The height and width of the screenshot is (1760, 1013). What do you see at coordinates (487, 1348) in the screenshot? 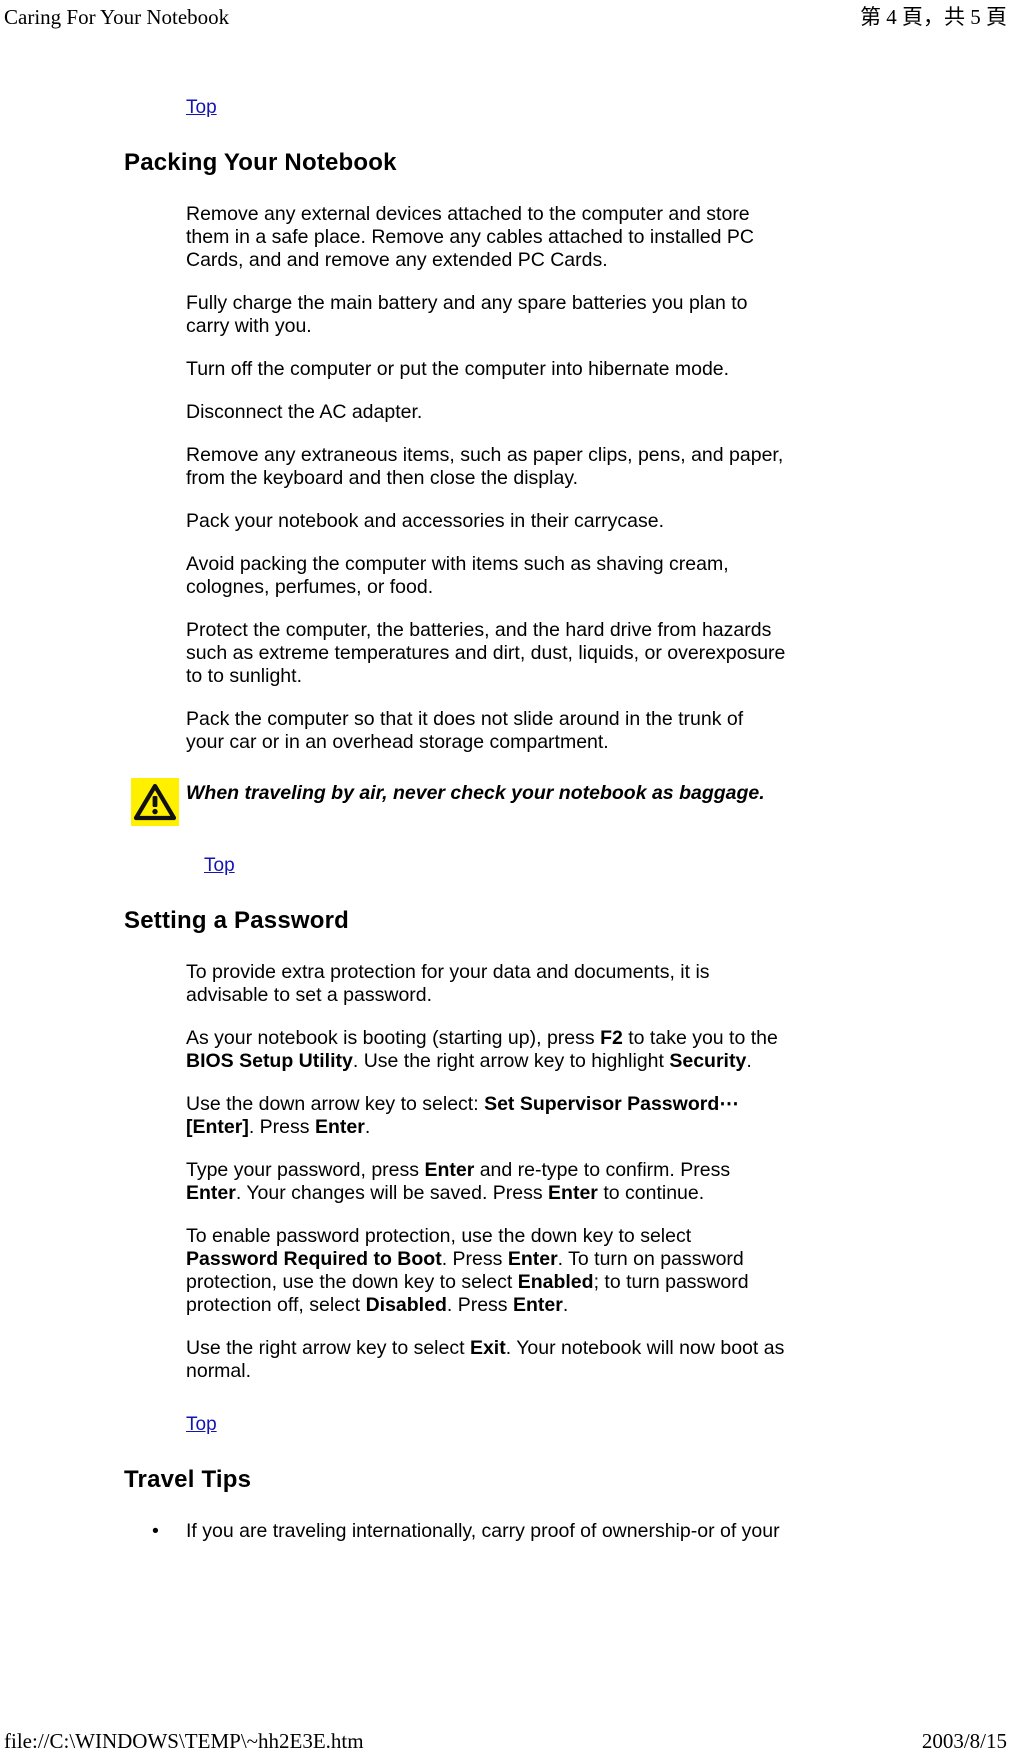
I see `emphasis-text: Exit` at bounding box center [487, 1348].